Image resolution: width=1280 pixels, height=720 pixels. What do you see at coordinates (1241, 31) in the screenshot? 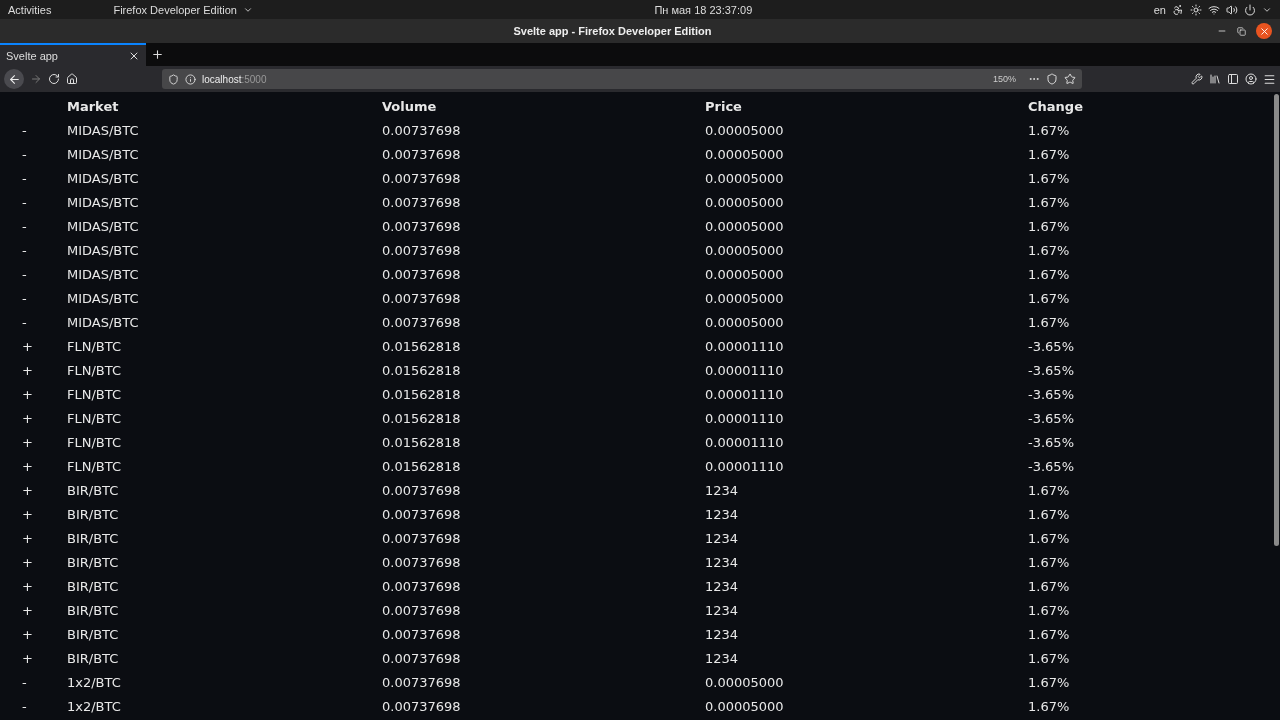
I see `restore-icon` at bounding box center [1241, 31].